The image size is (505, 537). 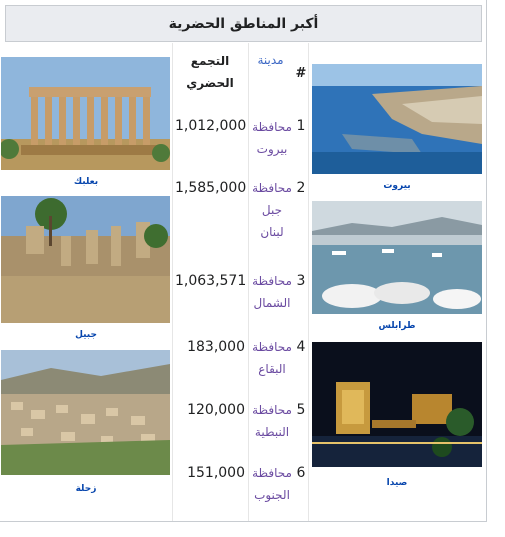 What do you see at coordinates (216, 347) in the screenshot?
I see `row-population: 183,000` at bounding box center [216, 347].